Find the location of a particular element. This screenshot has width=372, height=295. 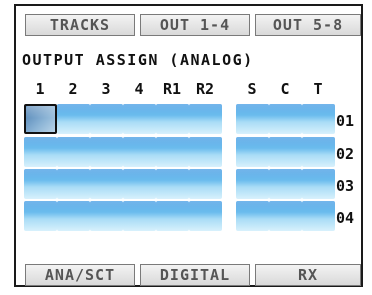

column-header-t: T is located at coordinates (318, 89).